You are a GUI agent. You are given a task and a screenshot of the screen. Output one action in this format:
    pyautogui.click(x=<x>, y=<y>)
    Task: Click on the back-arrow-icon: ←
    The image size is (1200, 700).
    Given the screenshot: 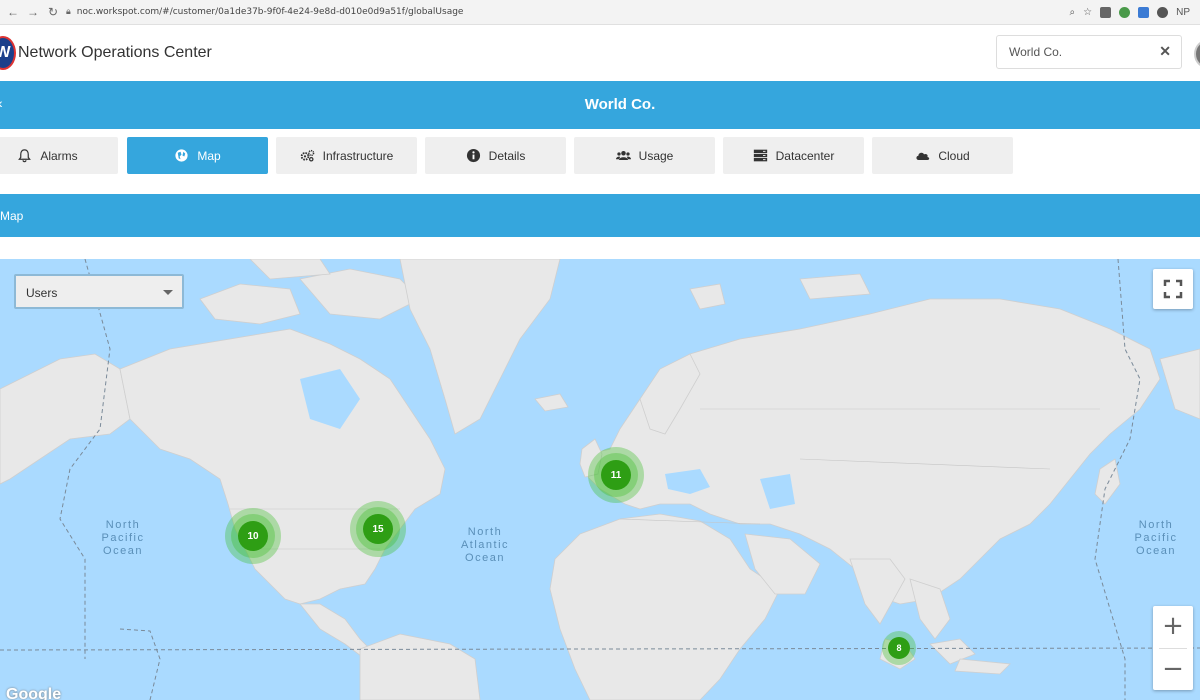 What is the action you would take?
    pyautogui.click(x=13, y=12)
    